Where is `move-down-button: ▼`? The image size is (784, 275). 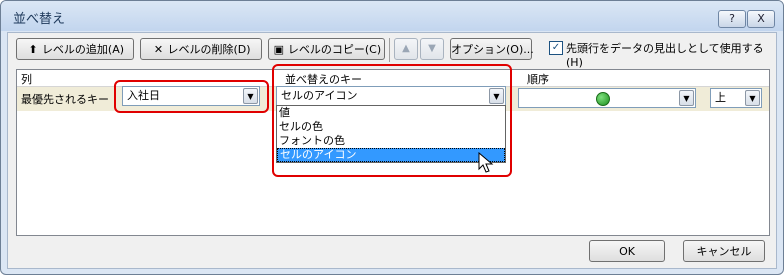
move-down-button: ▼ is located at coordinates (432, 49).